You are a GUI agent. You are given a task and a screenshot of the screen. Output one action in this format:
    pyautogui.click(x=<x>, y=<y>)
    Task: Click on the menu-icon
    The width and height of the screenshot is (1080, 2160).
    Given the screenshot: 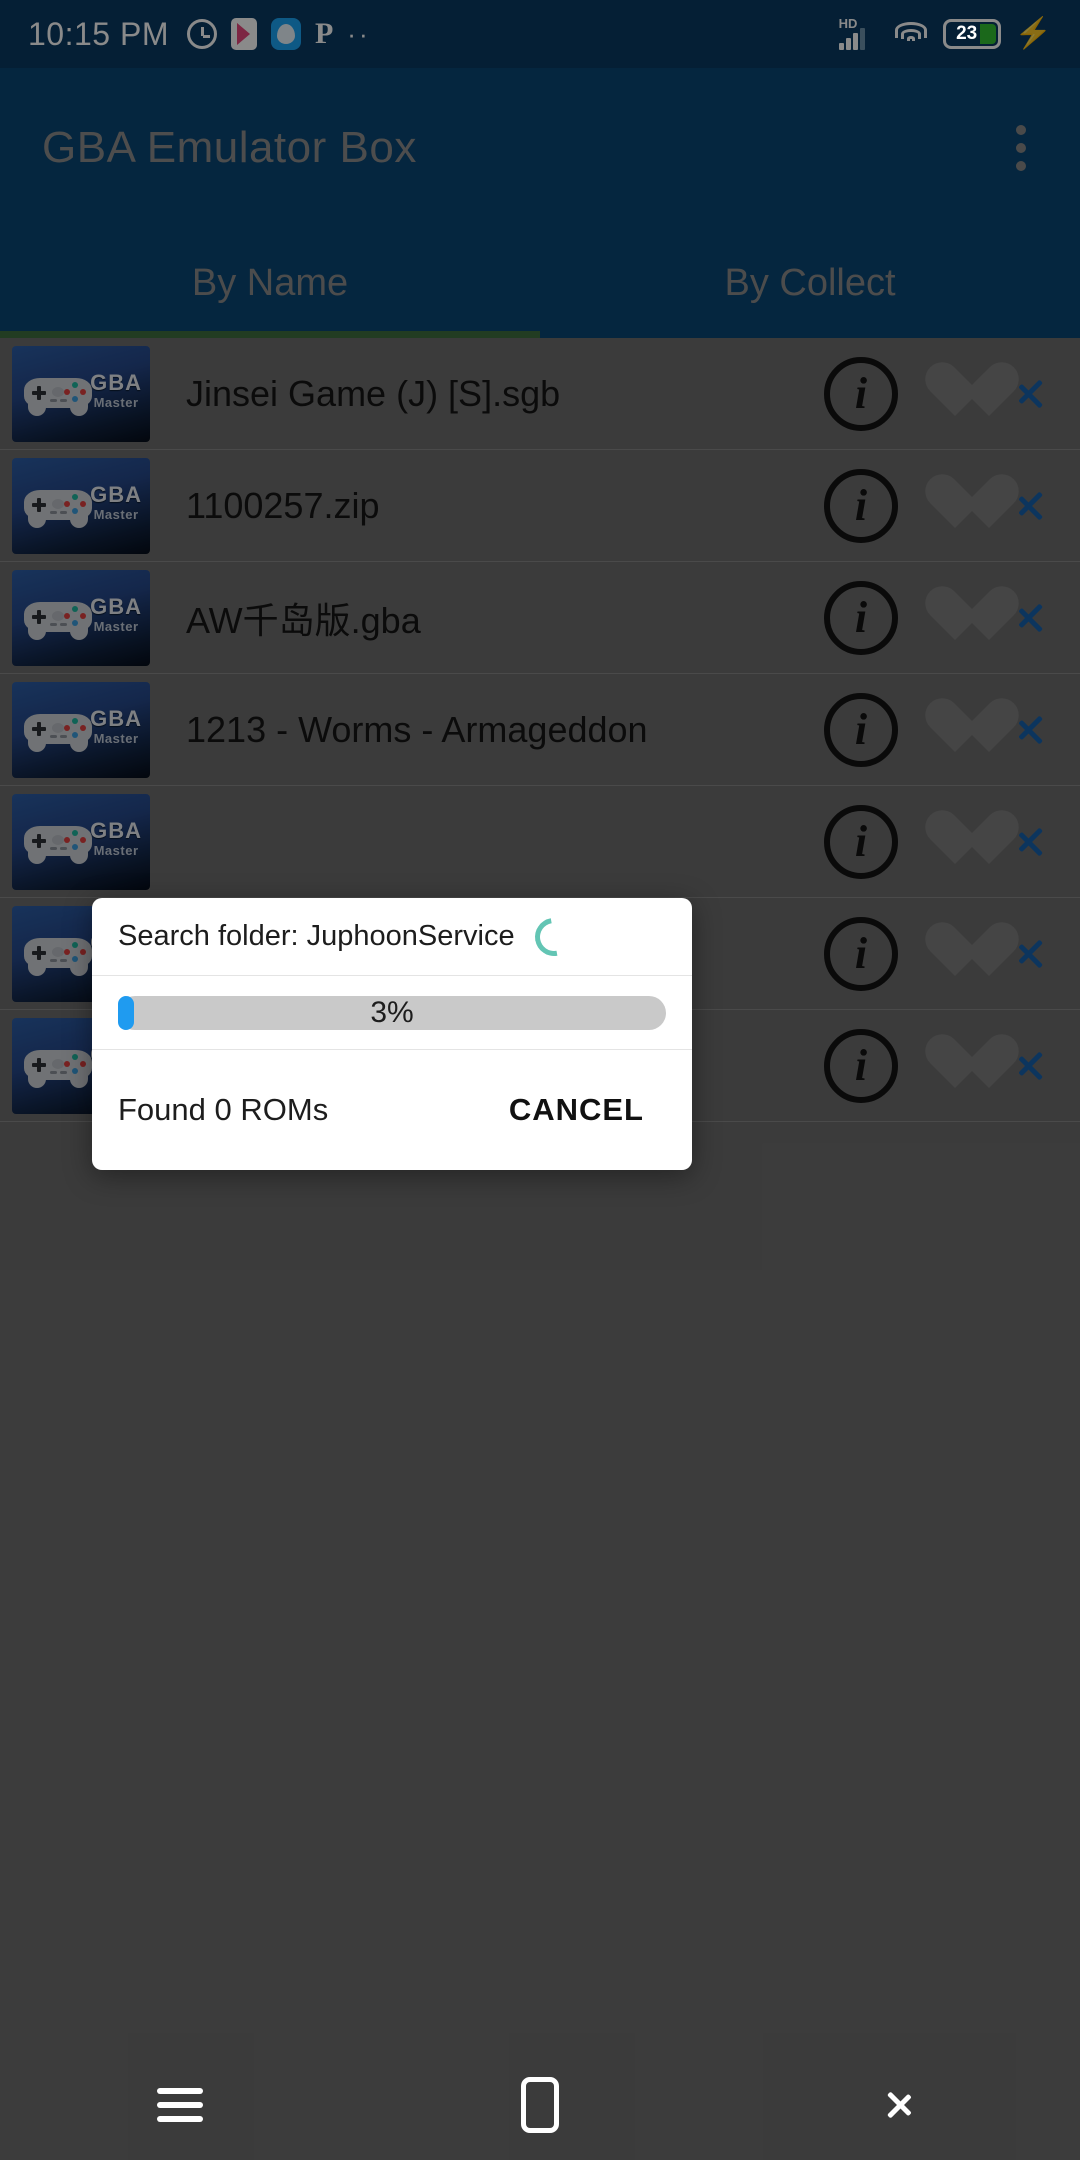 What is the action you would take?
    pyautogui.click(x=180, y=2105)
    